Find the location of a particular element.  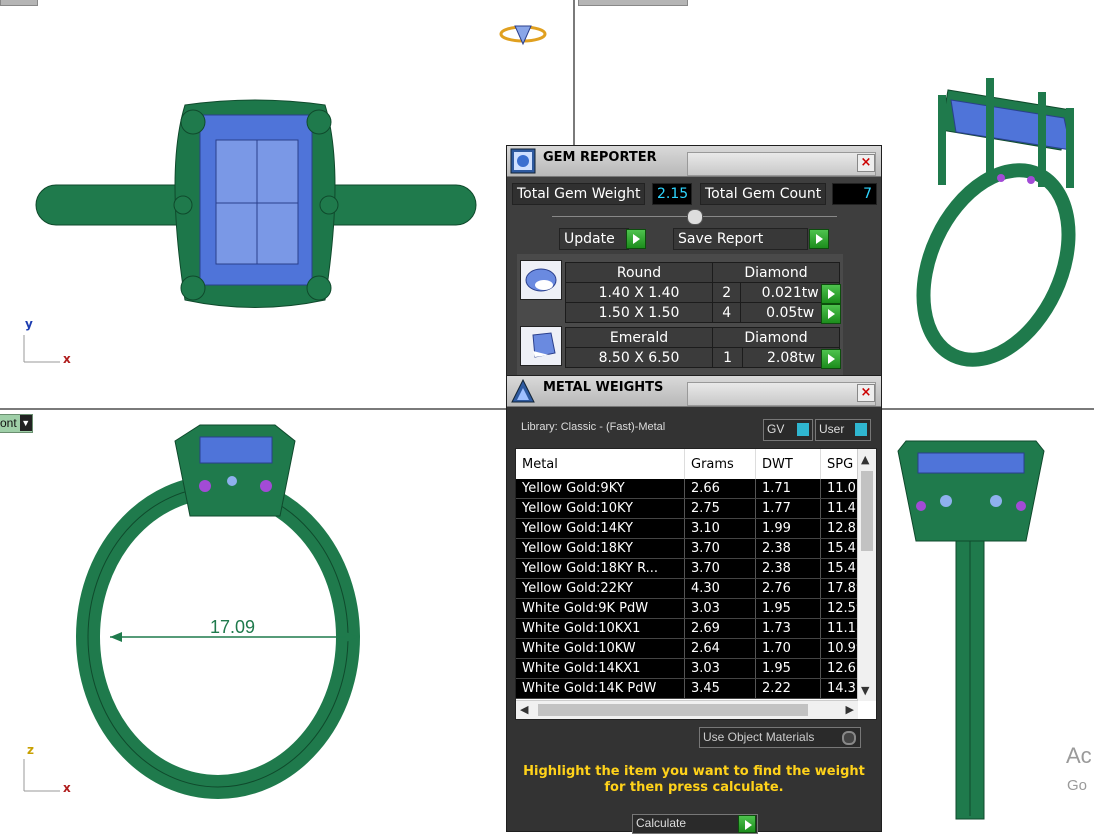

use-object-materials-toggle: Use Object Materials is located at coordinates (780, 737).